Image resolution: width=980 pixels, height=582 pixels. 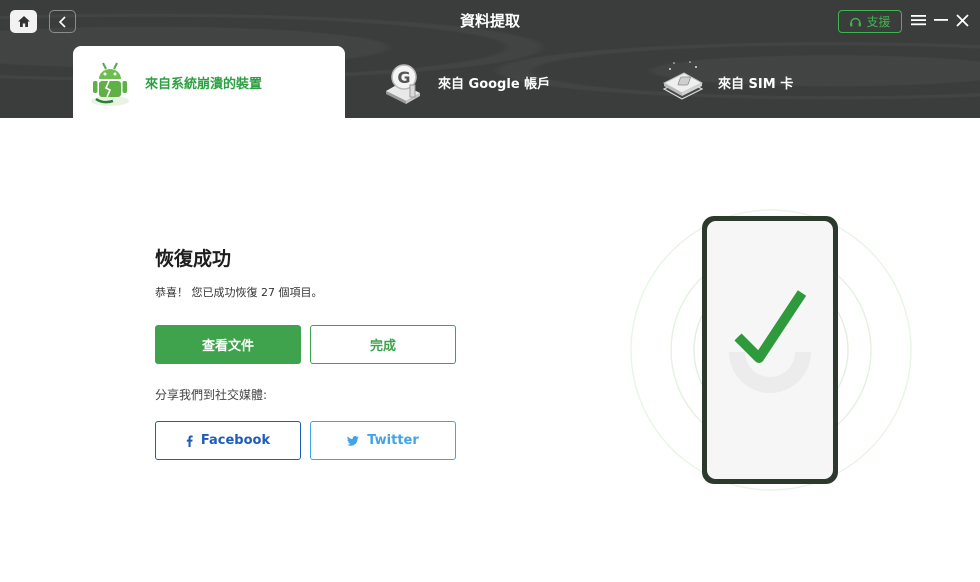 I want to click on tab-sim-card: 來自 SIM 卡, so click(x=771, y=82).